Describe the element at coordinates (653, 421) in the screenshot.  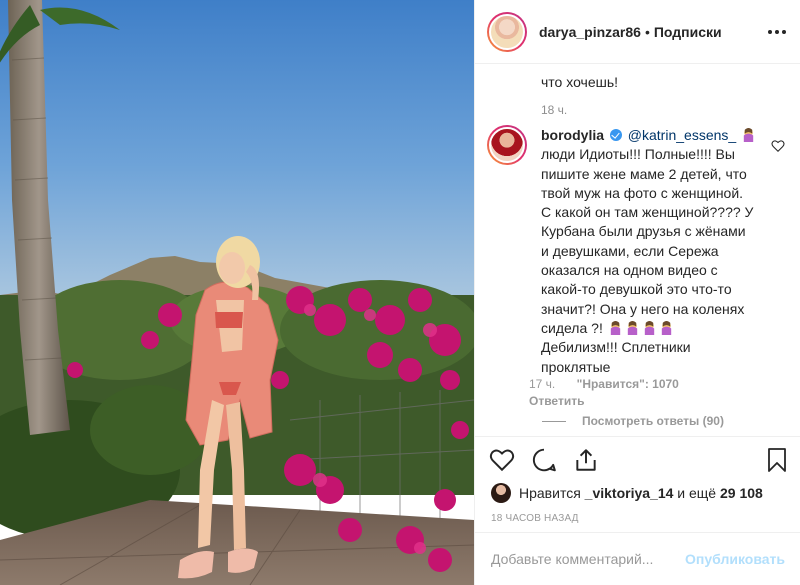
I see `view-replies-label: Посмотреть ответы (90)` at that location.